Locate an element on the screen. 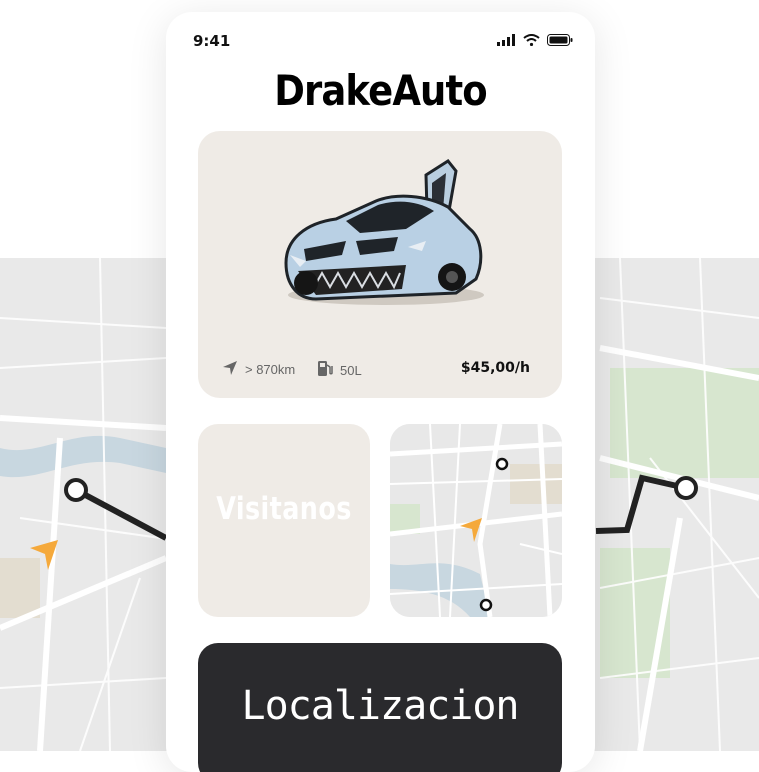 The image size is (759, 772). fuel-value: 50L is located at coordinates (351, 370).